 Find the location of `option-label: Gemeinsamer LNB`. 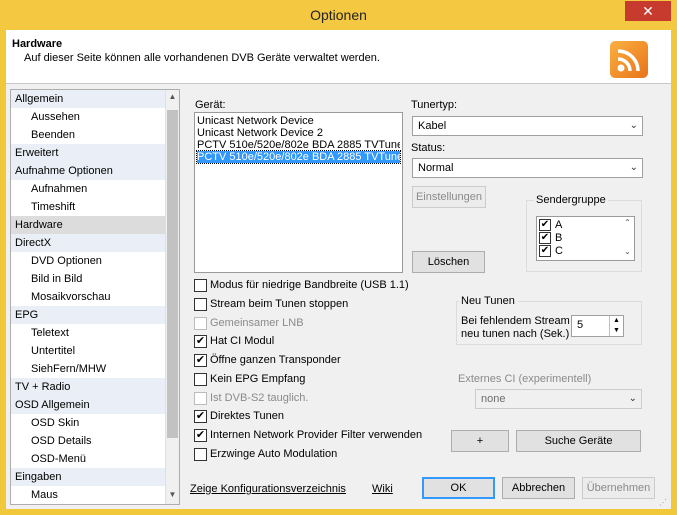

option-label: Gemeinsamer LNB is located at coordinates (257, 323).